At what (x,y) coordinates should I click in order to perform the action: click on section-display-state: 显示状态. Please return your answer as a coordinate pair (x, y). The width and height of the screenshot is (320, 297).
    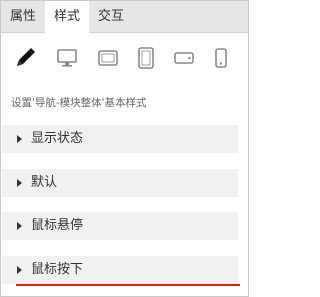
    Looking at the image, I should click on (120, 139).